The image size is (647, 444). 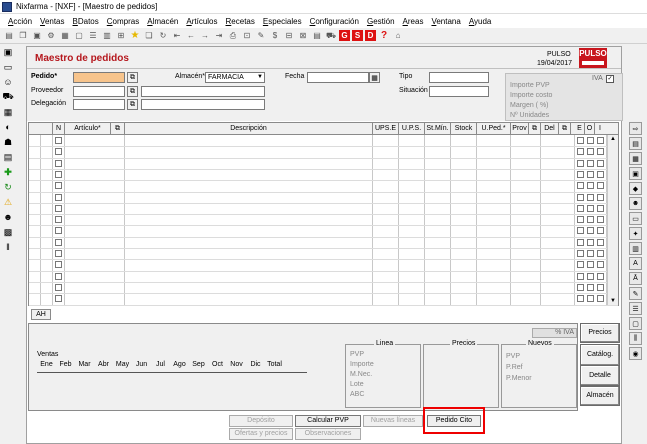 What do you see at coordinates (261, 434) in the screenshot?
I see `ofertas-precios-button: Ofertas y precios` at bounding box center [261, 434].